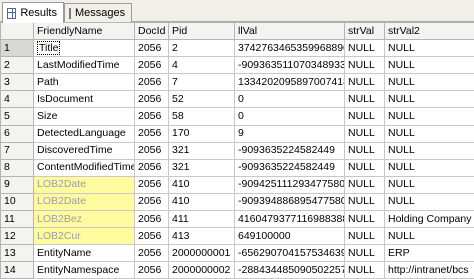 The width and height of the screenshot is (474, 279). Describe the element at coordinates (84, 99) in the screenshot. I see `friendlyname-cell: IsDocument` at that location.